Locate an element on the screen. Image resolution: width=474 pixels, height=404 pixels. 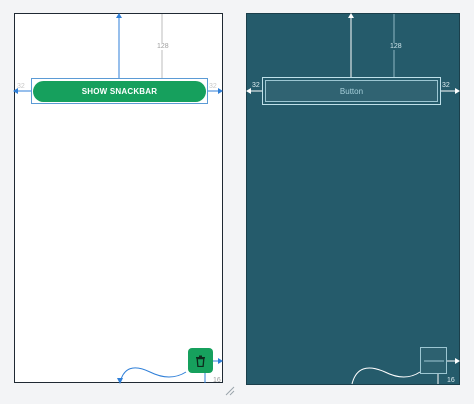
bp-fab-curve-constraint is located at coordinates (386, 376).